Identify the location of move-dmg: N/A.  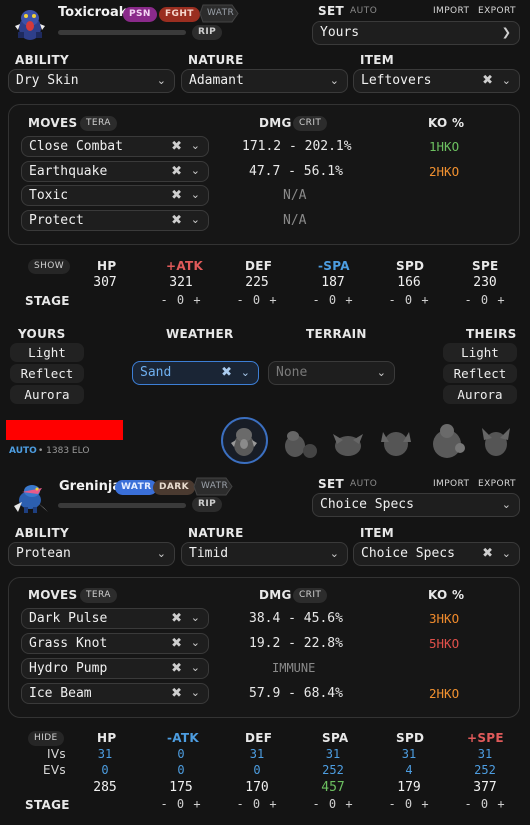
(295, 220).